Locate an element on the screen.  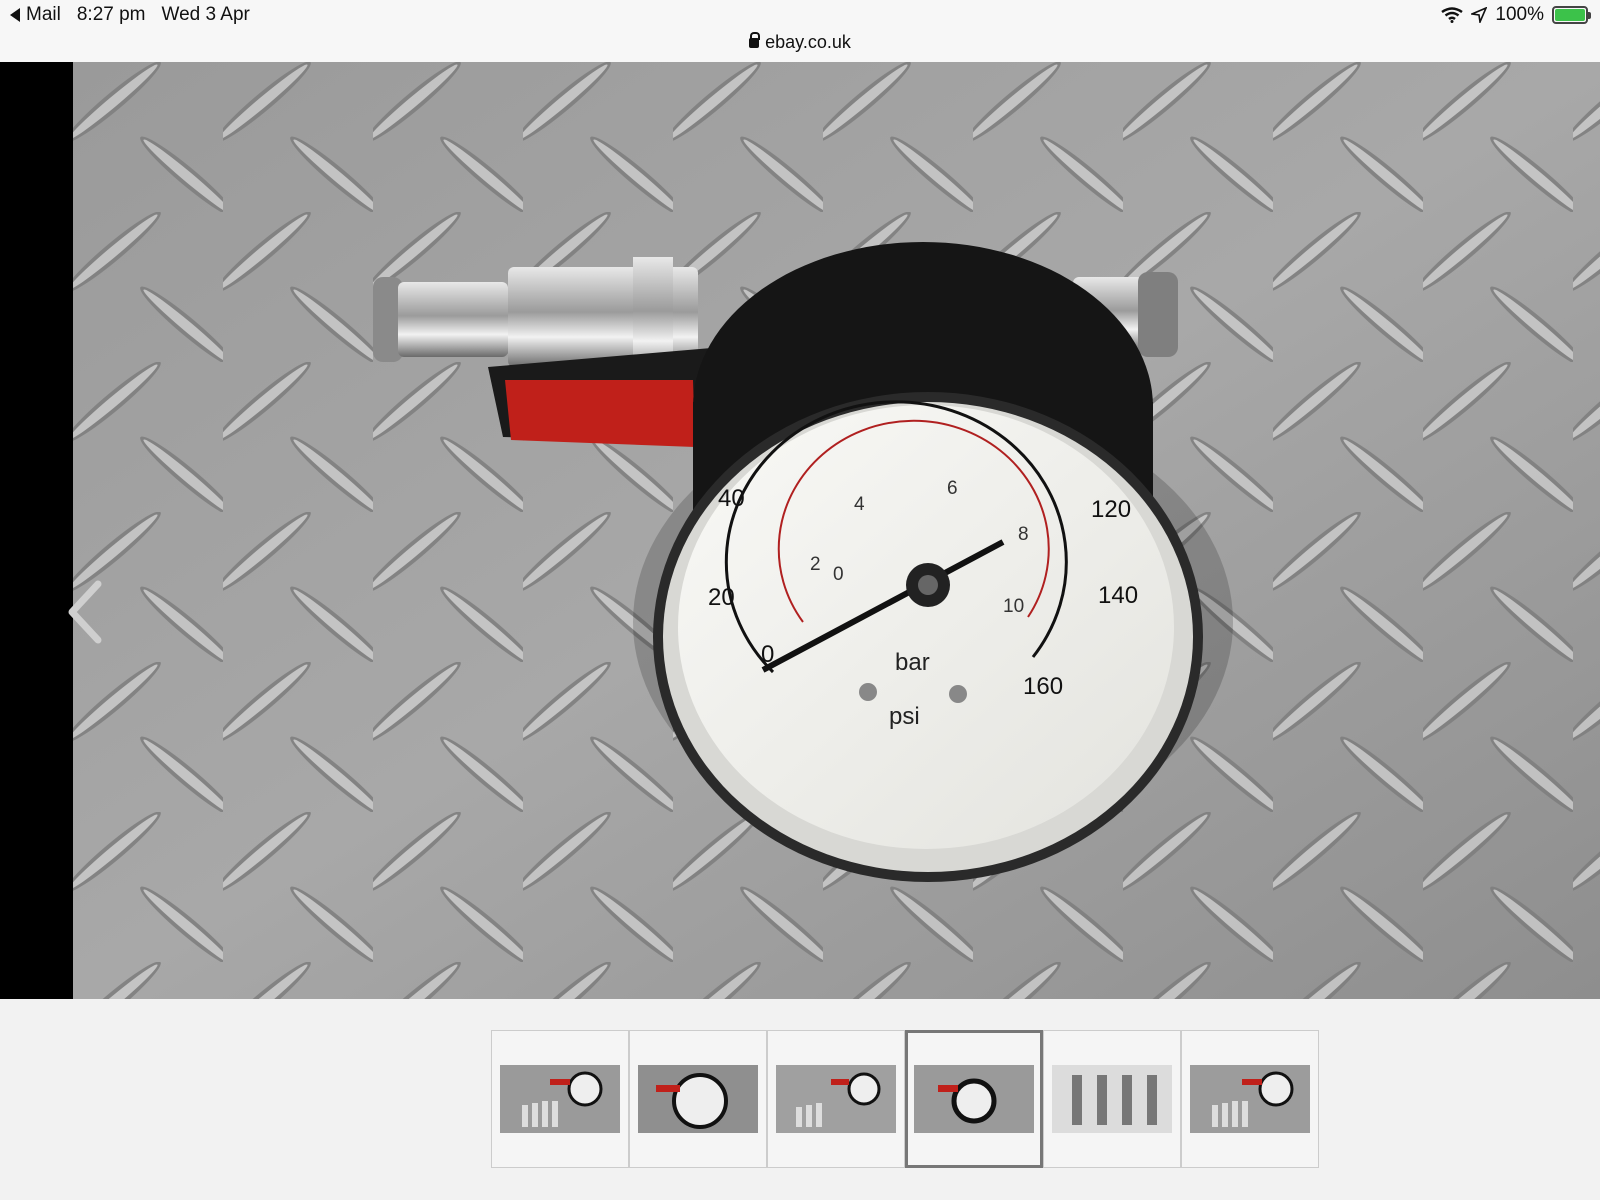
psi-label-140: 140 is located at coordinates (1118, 595).